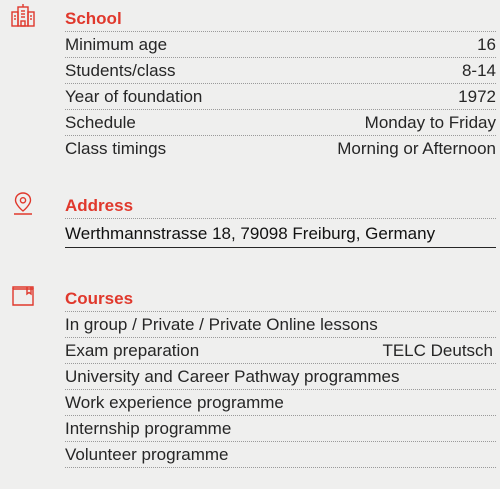 The width and height of the screenshot is (500, 489). I want to click on row-label: Year of foundation, so click(134, 96).